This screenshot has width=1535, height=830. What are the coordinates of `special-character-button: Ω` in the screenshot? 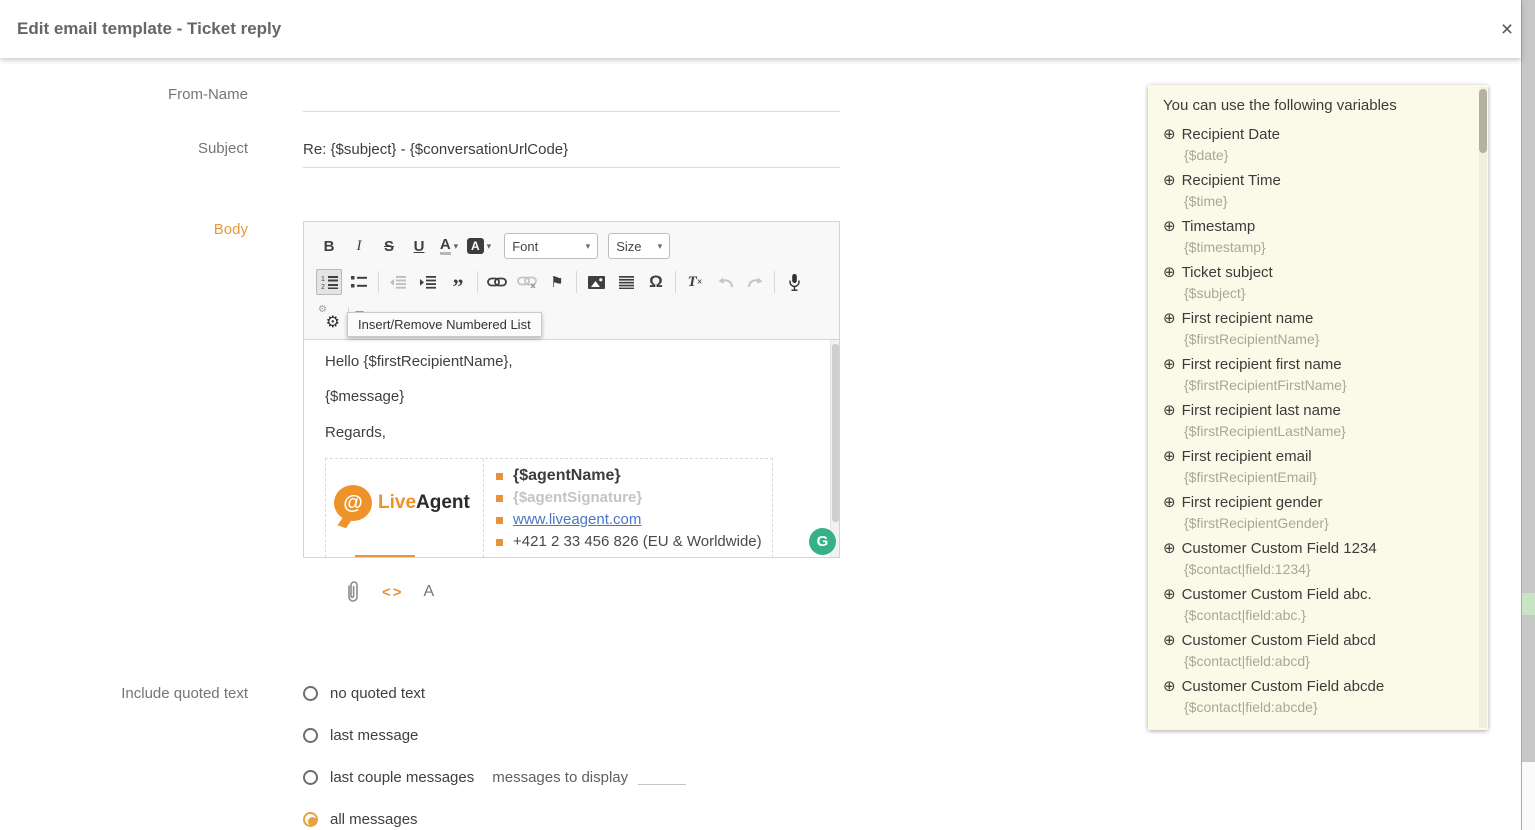 It's located at (656, 282).